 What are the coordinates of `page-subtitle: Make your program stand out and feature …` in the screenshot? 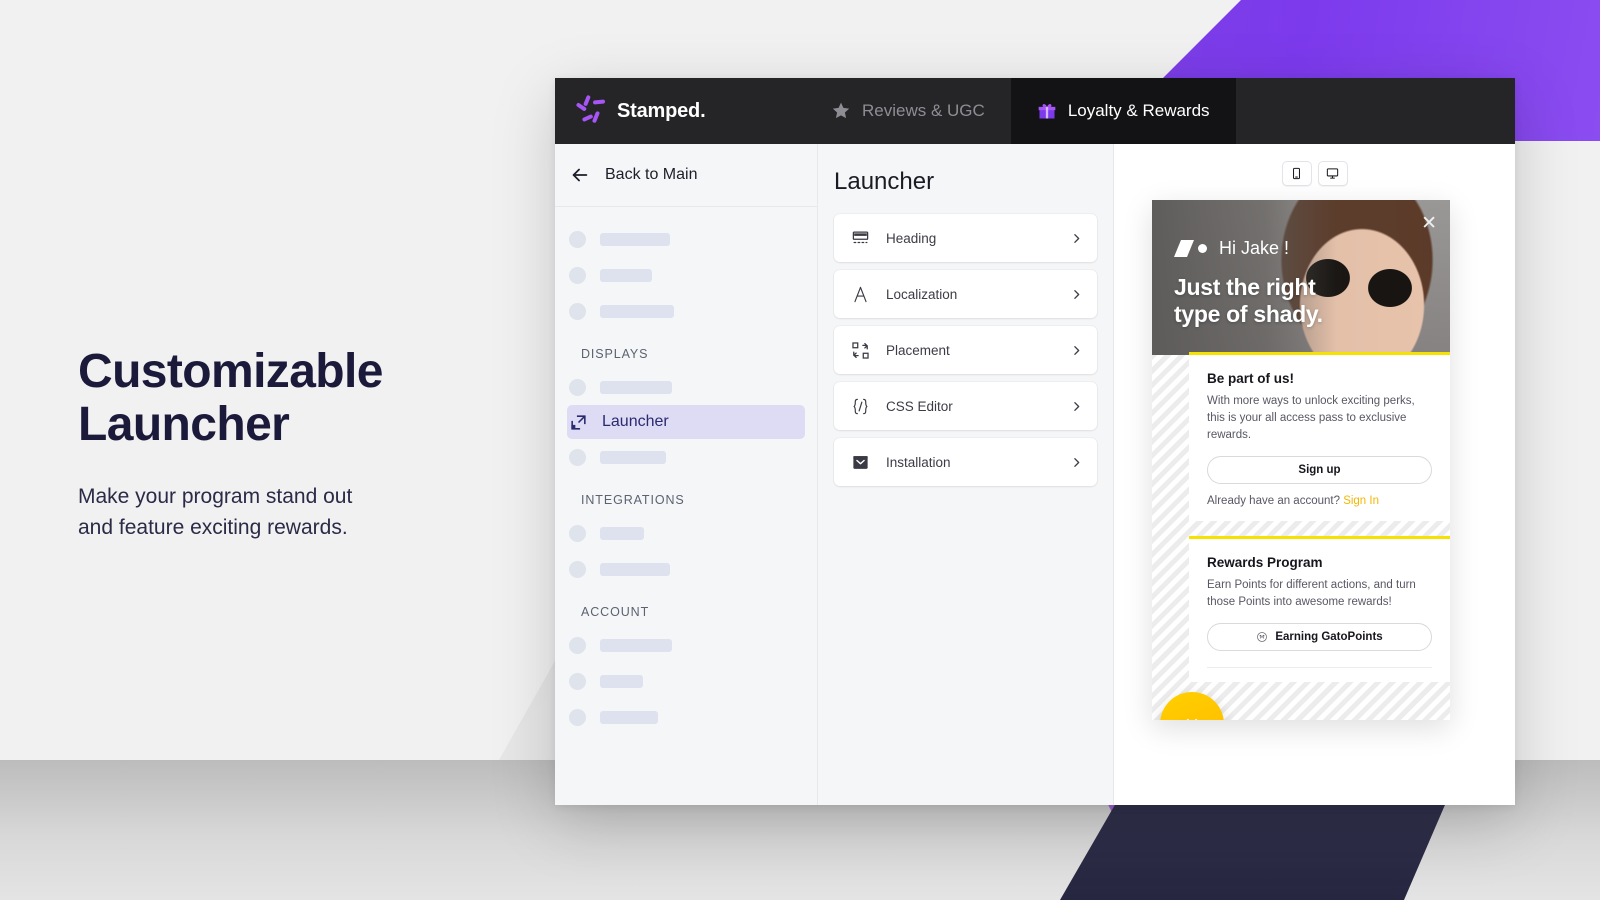 It's located at (293, 512).